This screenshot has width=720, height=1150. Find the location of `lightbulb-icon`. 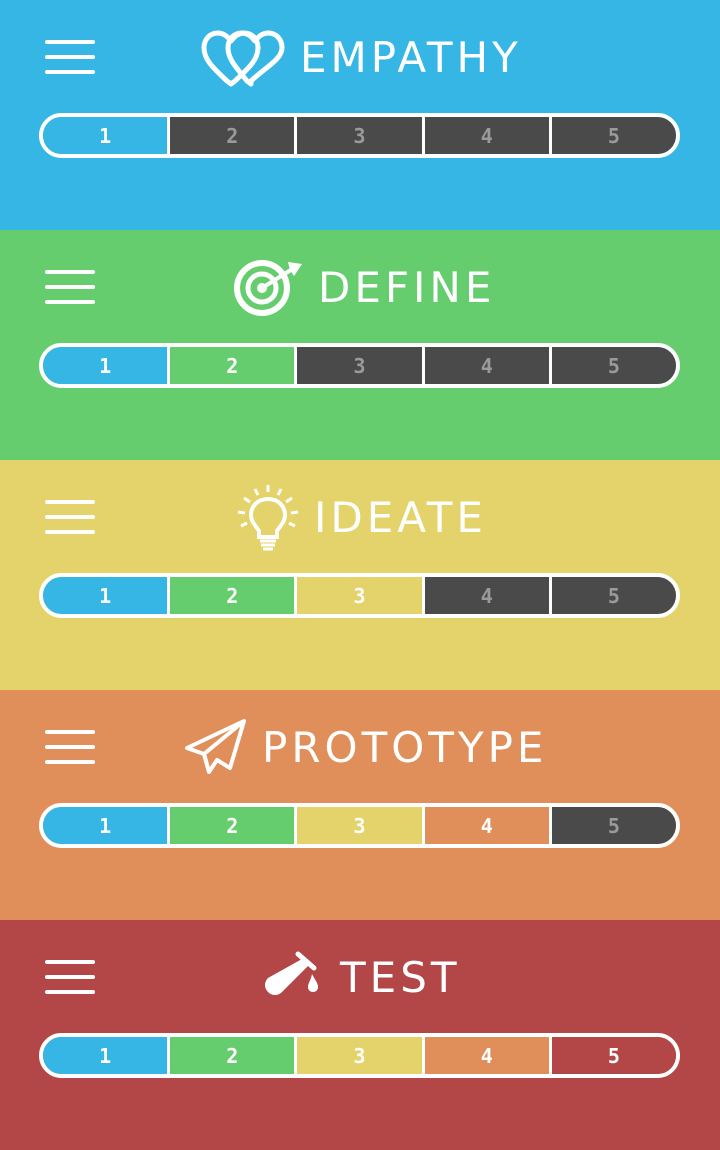

lightbulb-icon is located at coordinates (268, 518).